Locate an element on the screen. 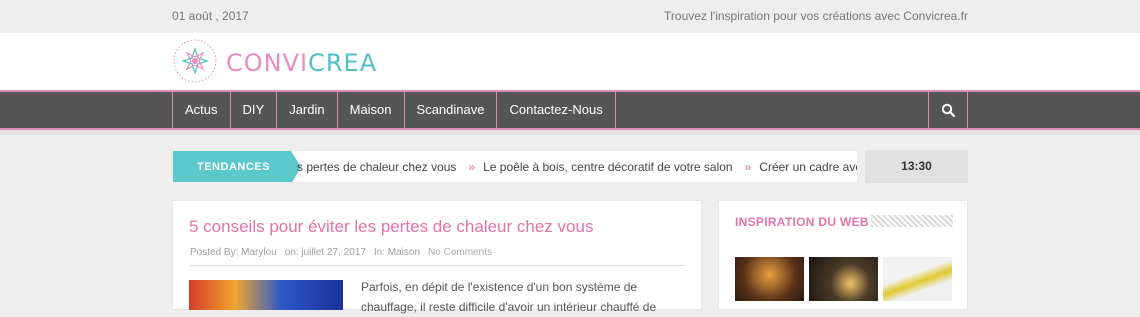  logo-wordmark-part1: CONVI is located at coordinates (267, 63).